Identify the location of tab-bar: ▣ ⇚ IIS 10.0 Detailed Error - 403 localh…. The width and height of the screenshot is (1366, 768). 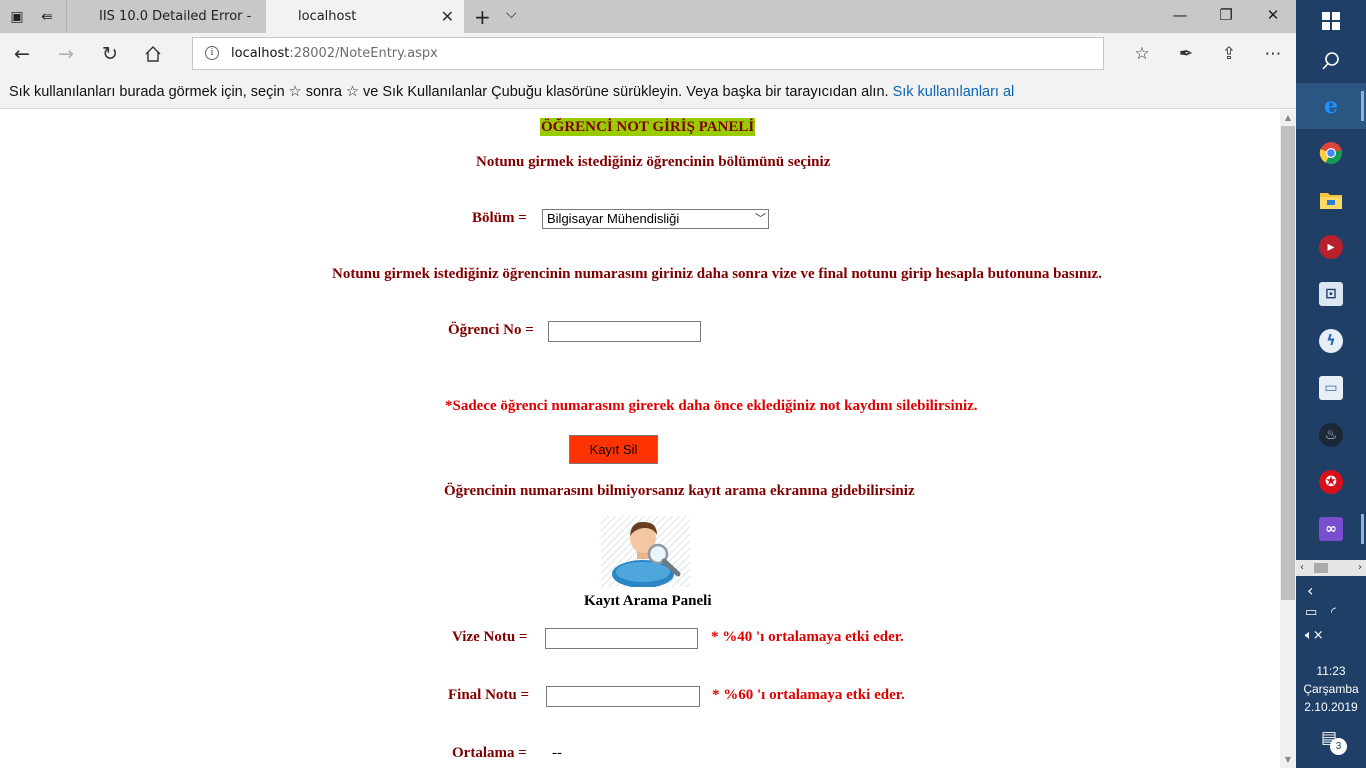
(648, 28).